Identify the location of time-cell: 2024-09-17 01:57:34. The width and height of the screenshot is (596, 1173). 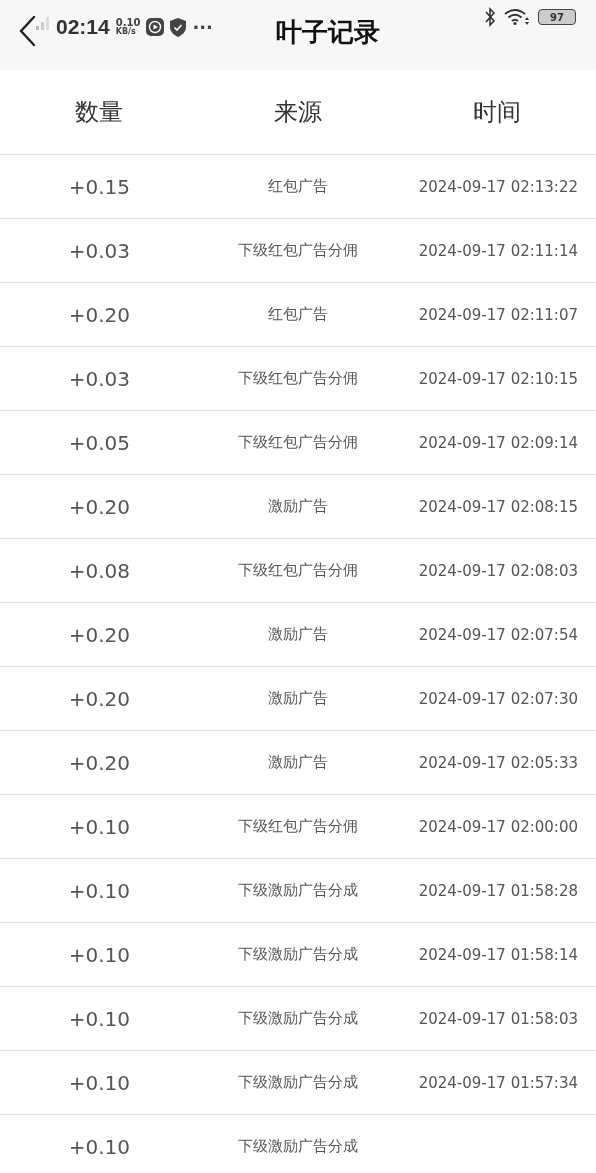
(498, 1082).